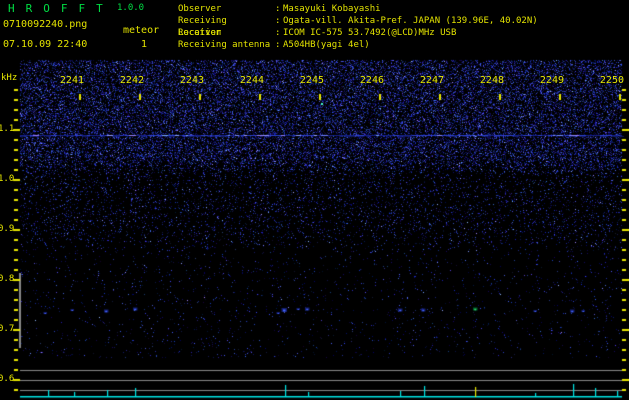 The image size is (629, 400). I want to click on info-label: Receiving antenna, so click(224, 45).